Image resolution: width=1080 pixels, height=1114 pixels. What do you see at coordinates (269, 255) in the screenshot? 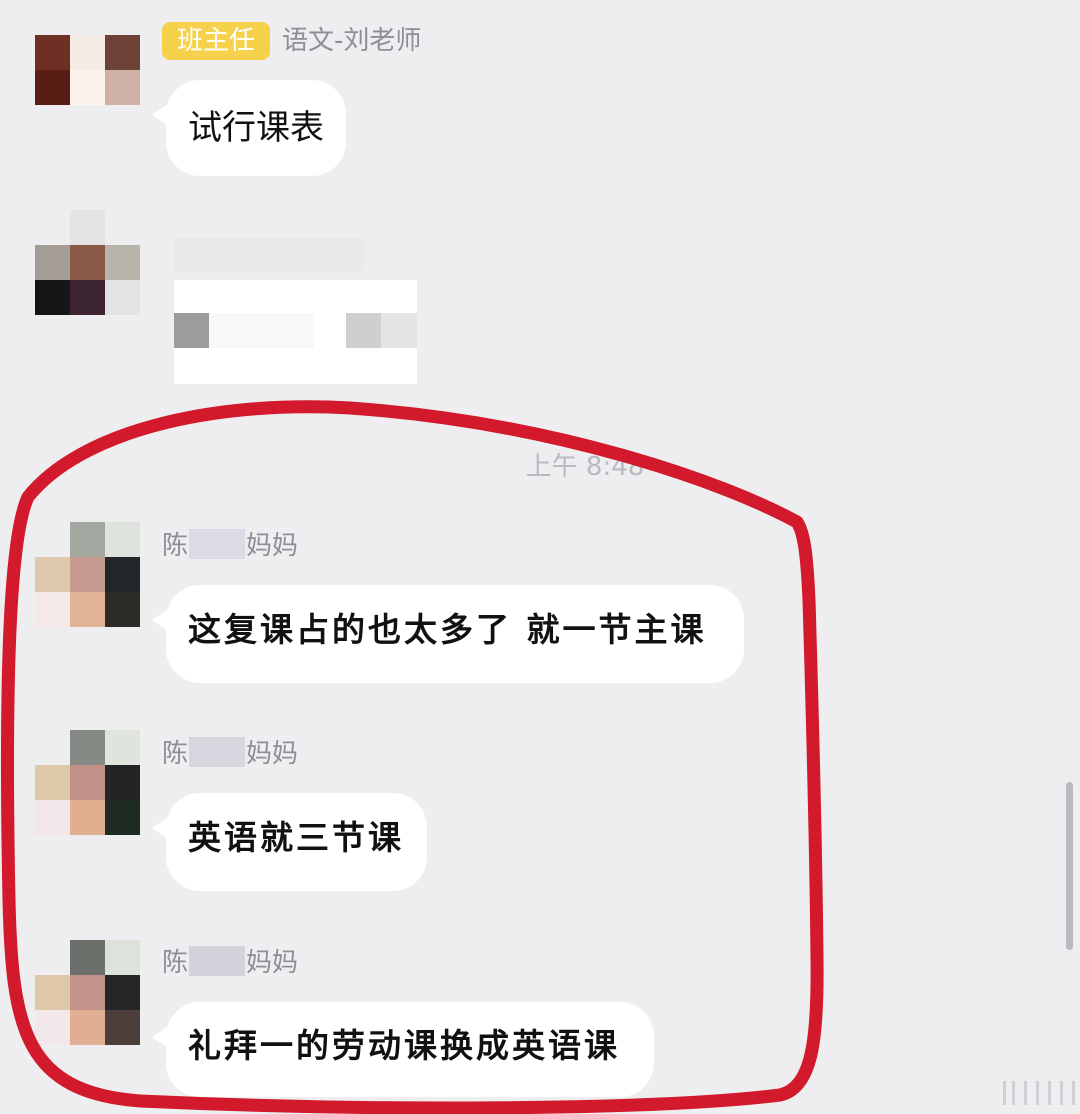
I see `redacted-sender-name` at bounding box center [269, 255].